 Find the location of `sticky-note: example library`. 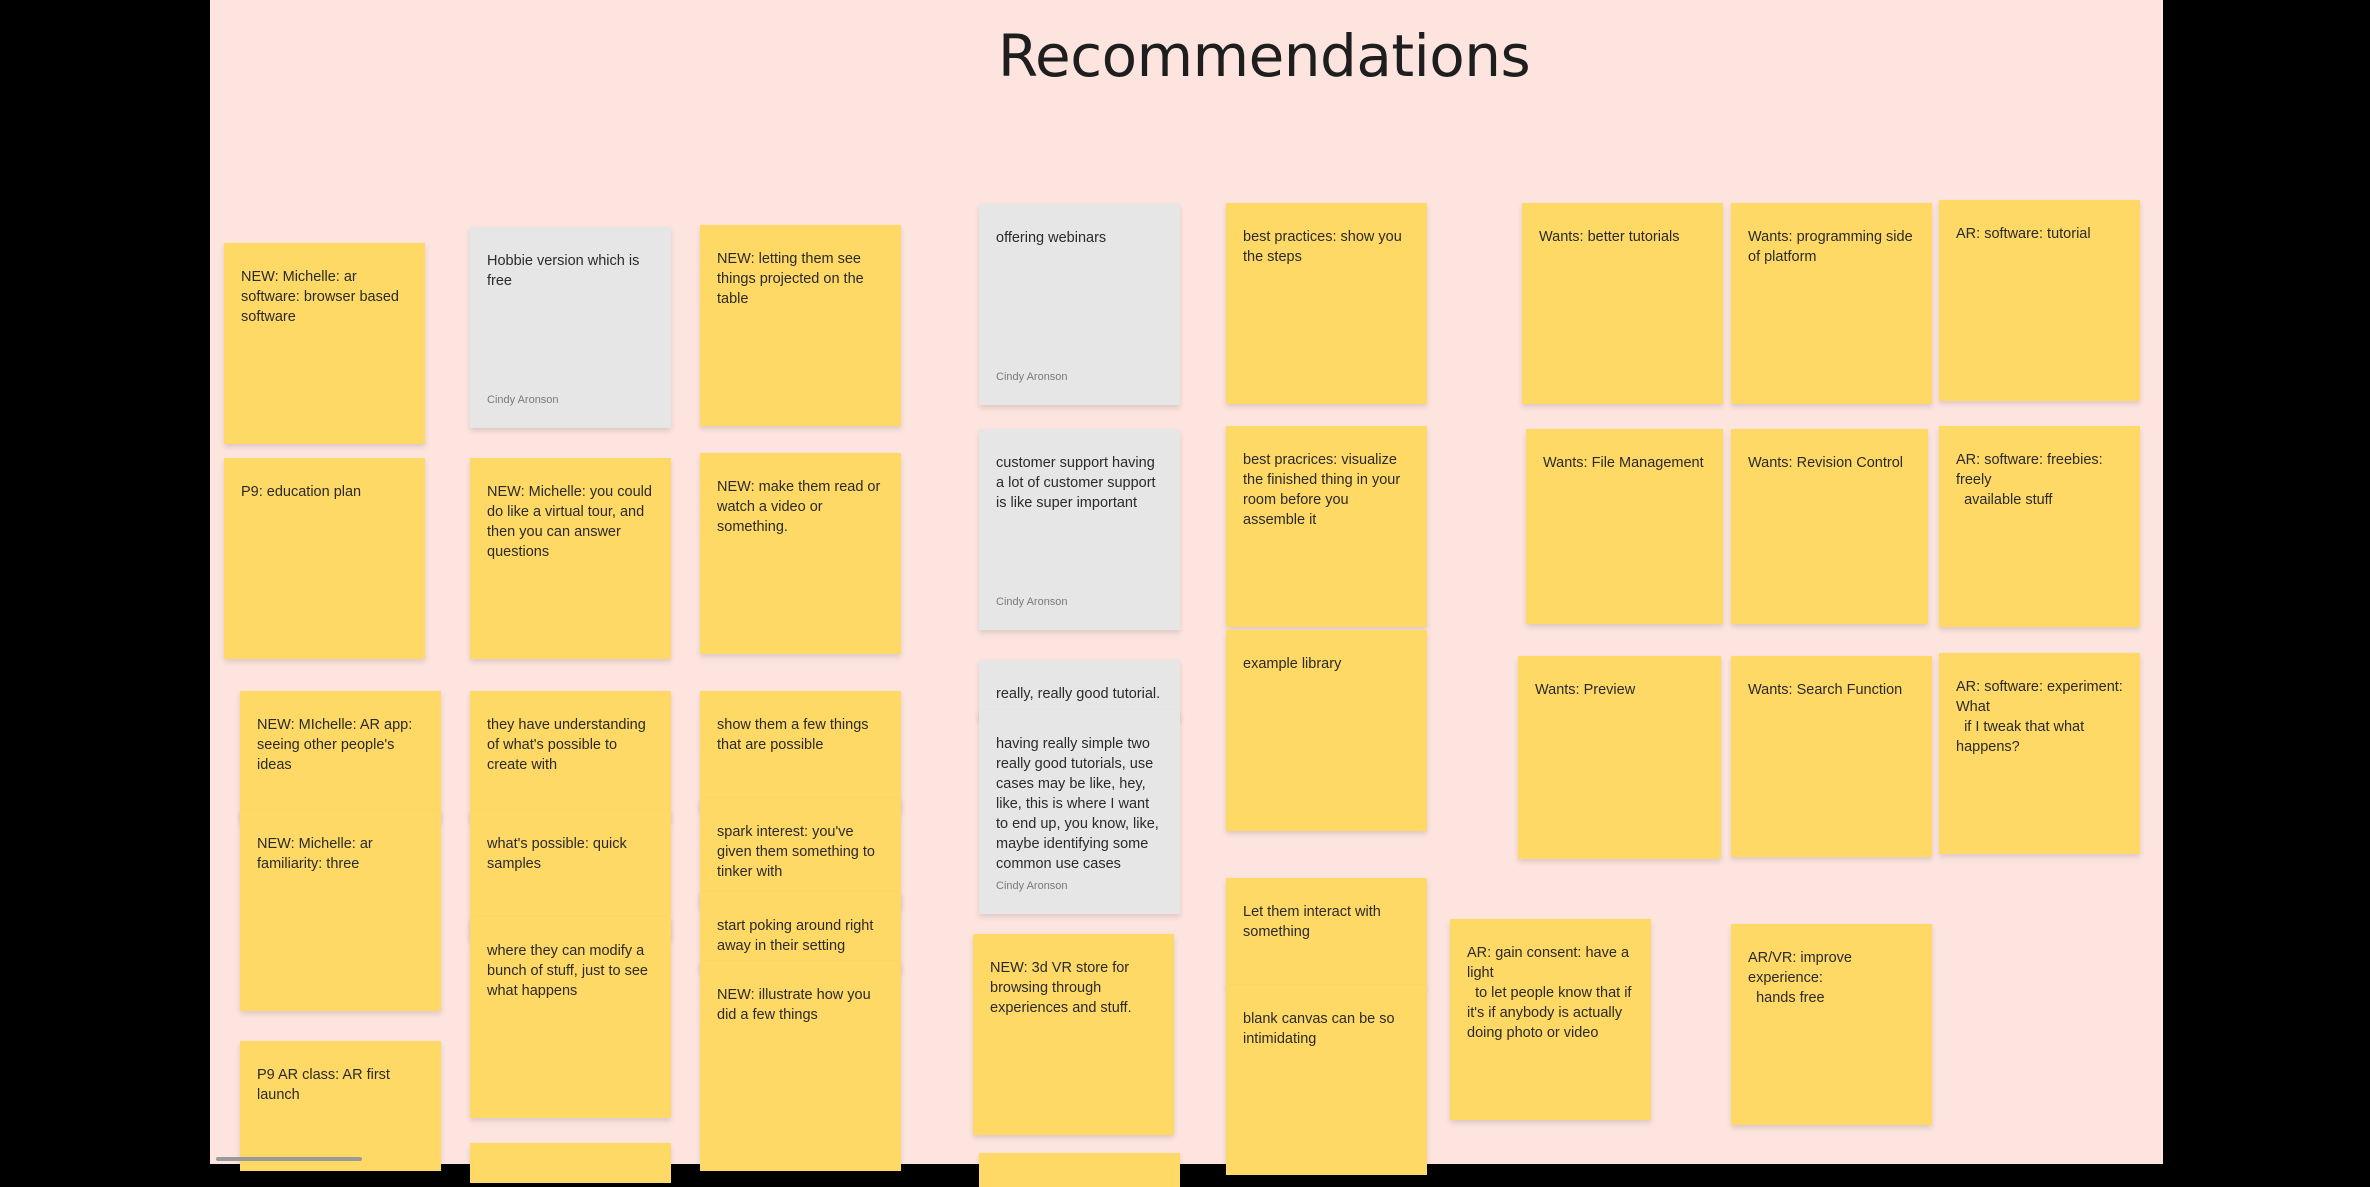

sticky-note: example library is located at coordinates (1326, 730).